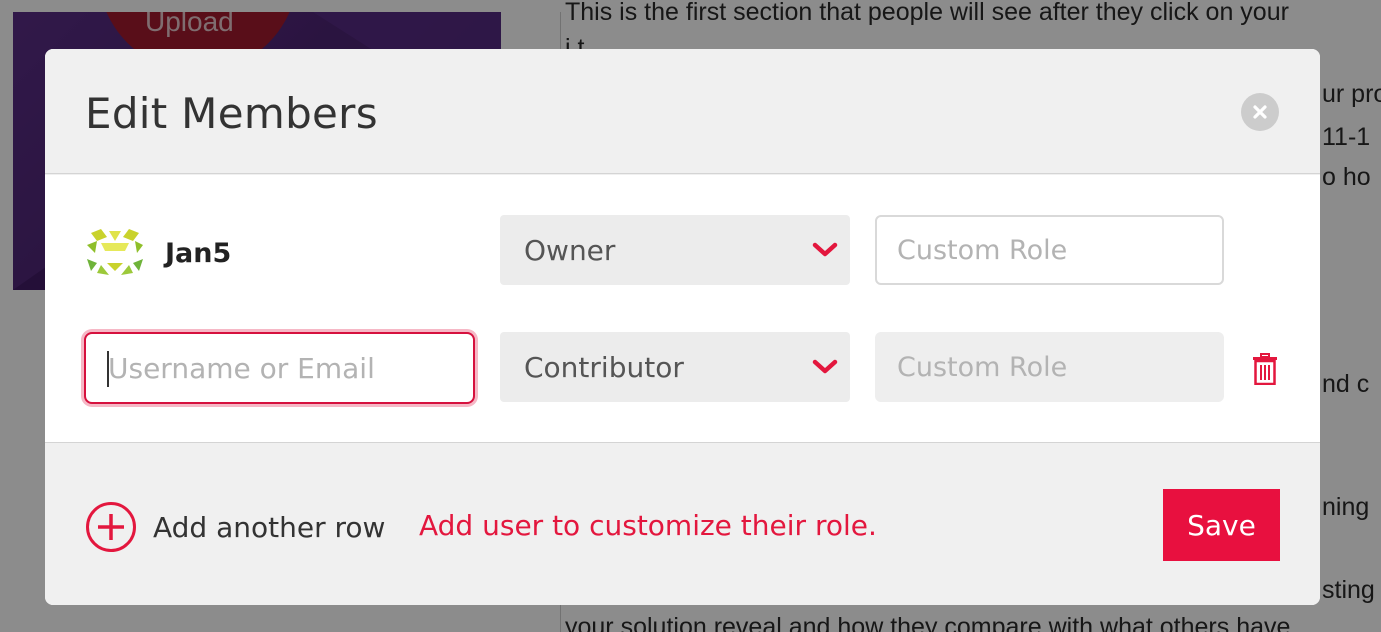  I want to click on new-member-row: Contributor, so click(682, 368).